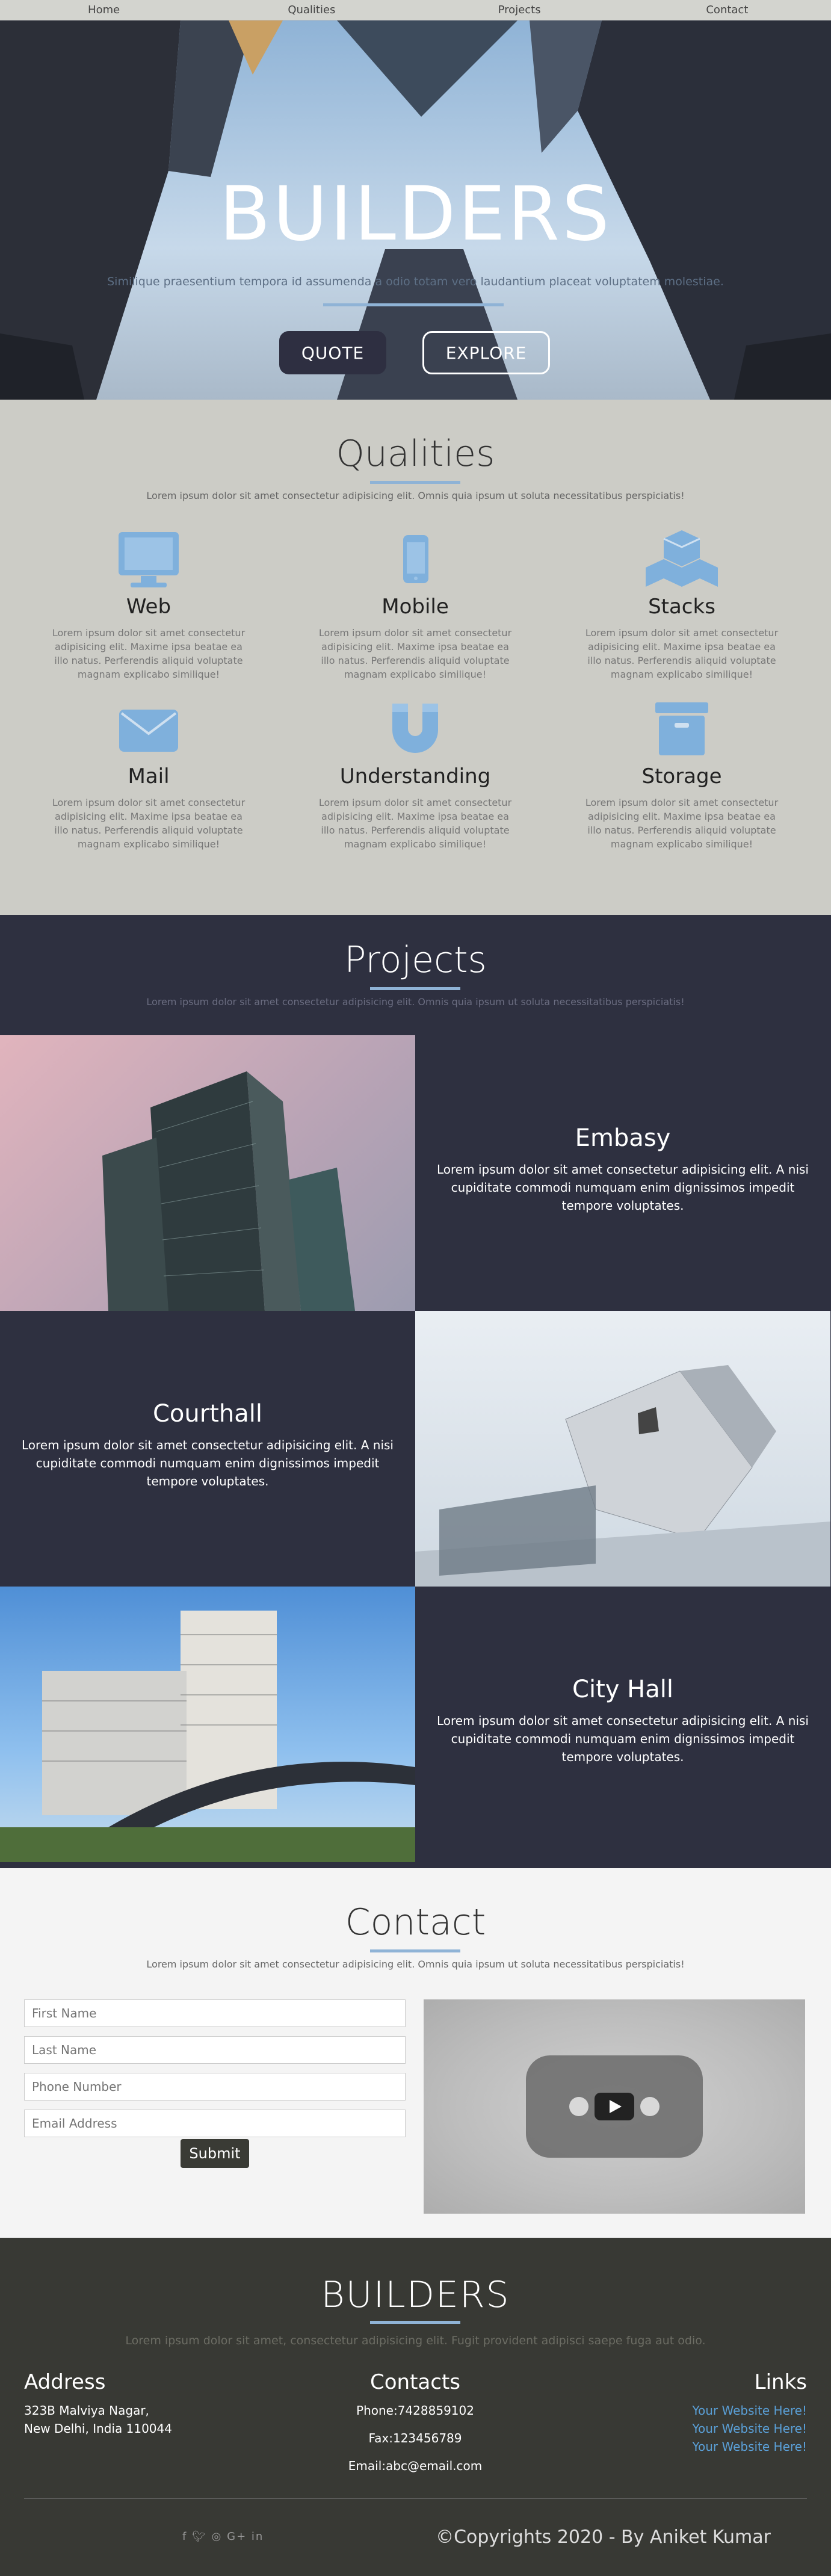 This screenshot has width=831, height=2576. Describe the element at coordinates (727, 10) in the screenshot. I see `nav-contact: Contact` at that location.